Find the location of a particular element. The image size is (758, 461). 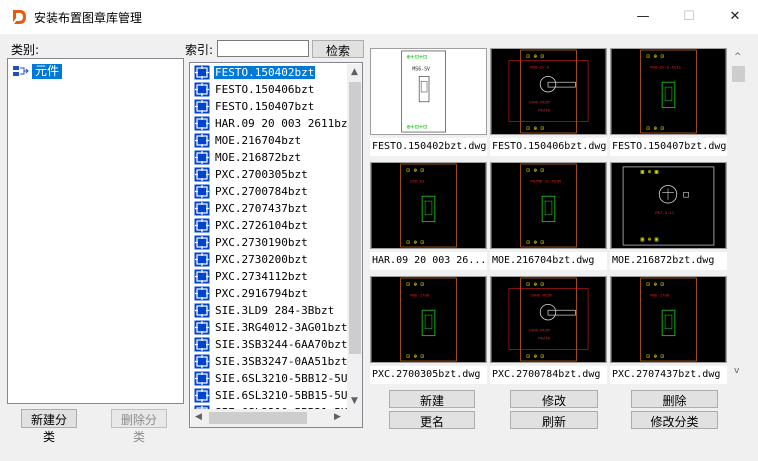

delete-button: 删除 is located at coordinates (674, 399).